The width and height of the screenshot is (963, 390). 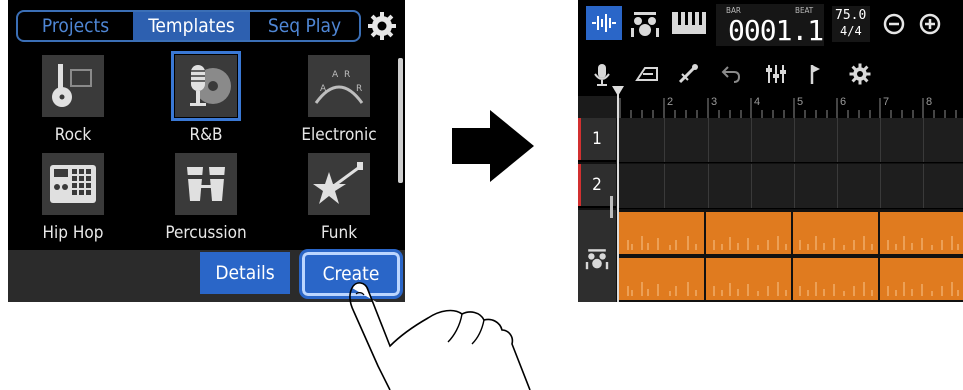 What do you see at coordinates (206, 184) in the screenshot?
I see `bongo-icon` at bounding box center [206, 184].